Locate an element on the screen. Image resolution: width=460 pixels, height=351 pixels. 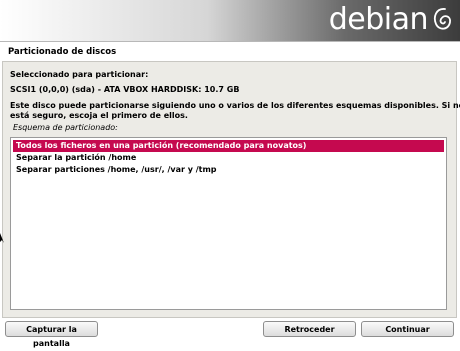
mouse-cursor-icon is located at coordinates (2, 238).